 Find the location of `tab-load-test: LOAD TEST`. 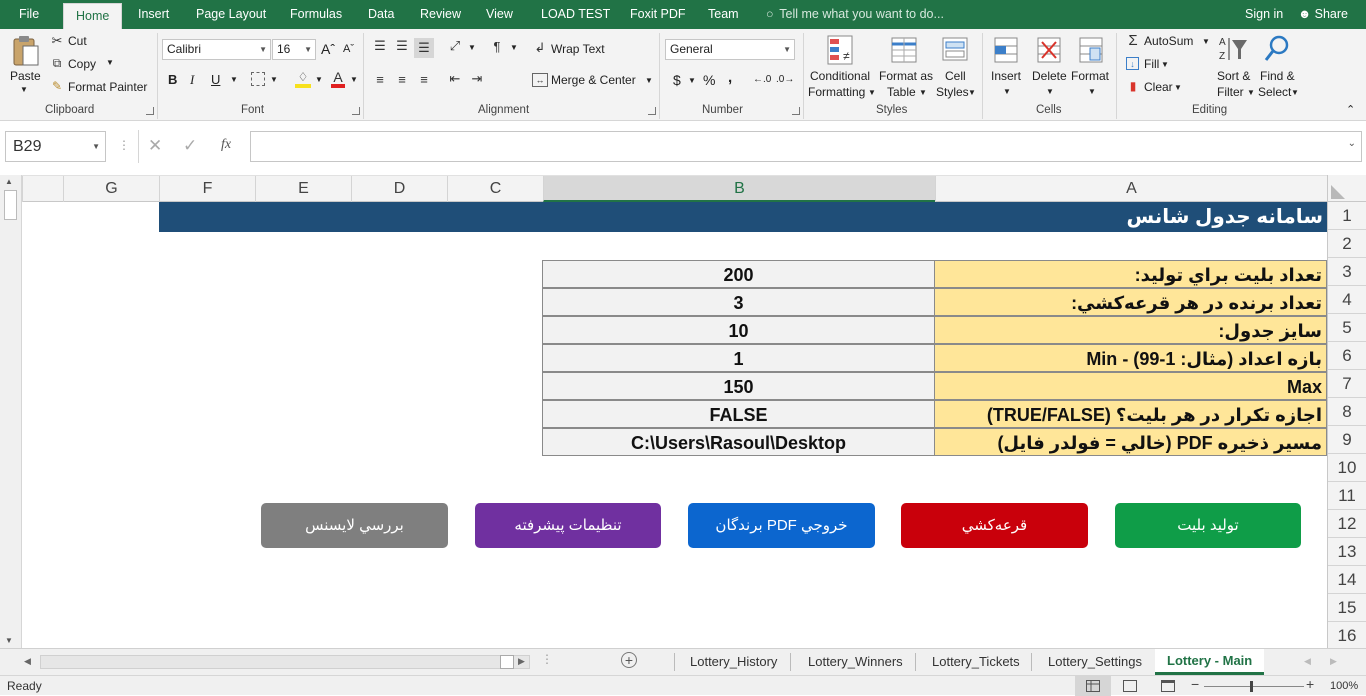

tab-load-test: LOAD TEST is located at coordinates (575, 14).